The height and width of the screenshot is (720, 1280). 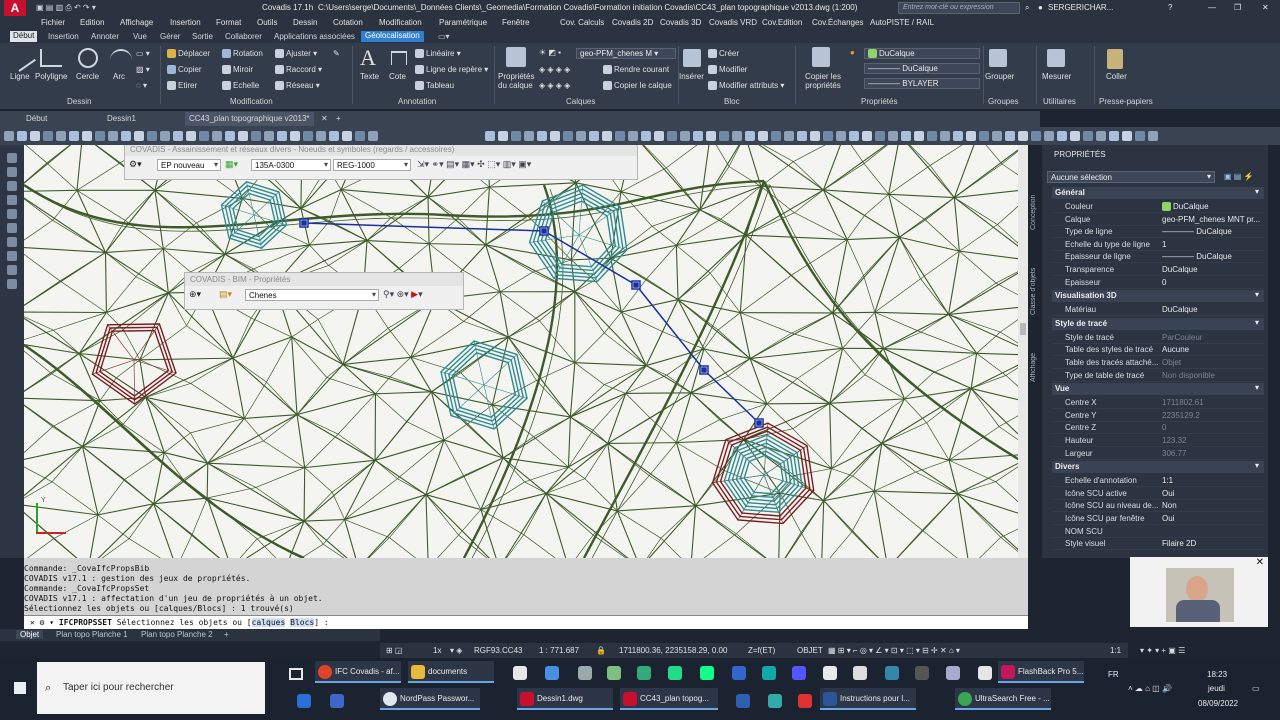 I want to click on fillet-button: Raccord ▾, so click(x=298, y=70).